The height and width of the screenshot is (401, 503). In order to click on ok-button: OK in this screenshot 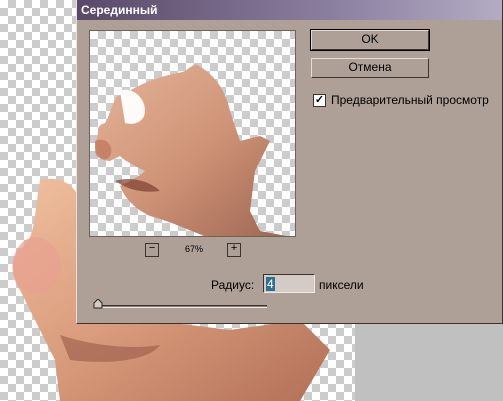, I will do `click(370, 40)`.